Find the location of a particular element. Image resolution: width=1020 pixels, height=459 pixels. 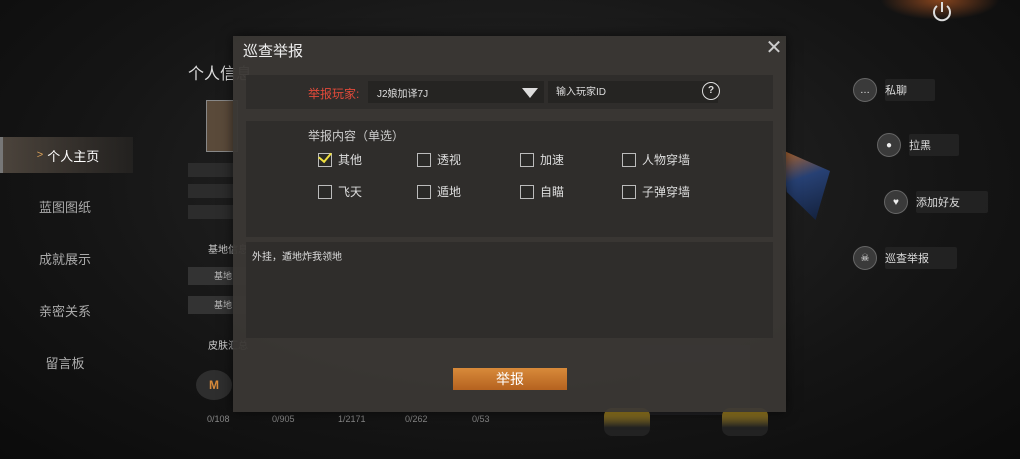

stat-value: 0/108 is located at coordinates (218, 419).